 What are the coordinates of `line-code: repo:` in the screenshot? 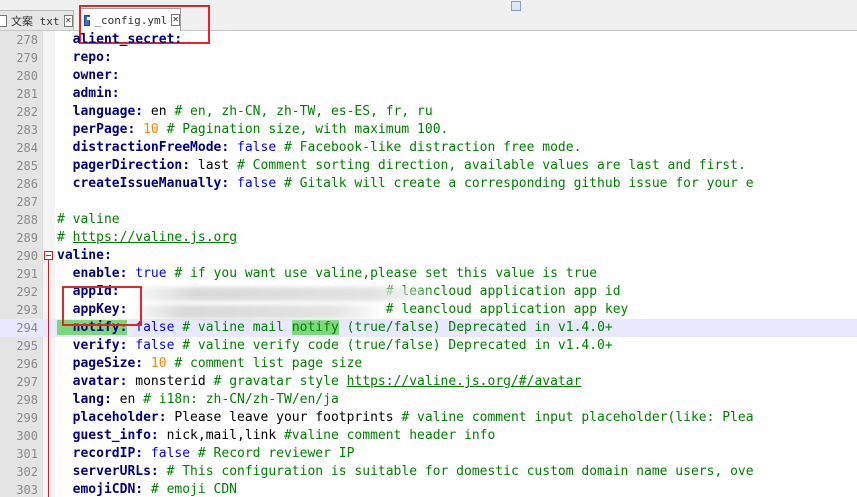 It's located at (84, 58).